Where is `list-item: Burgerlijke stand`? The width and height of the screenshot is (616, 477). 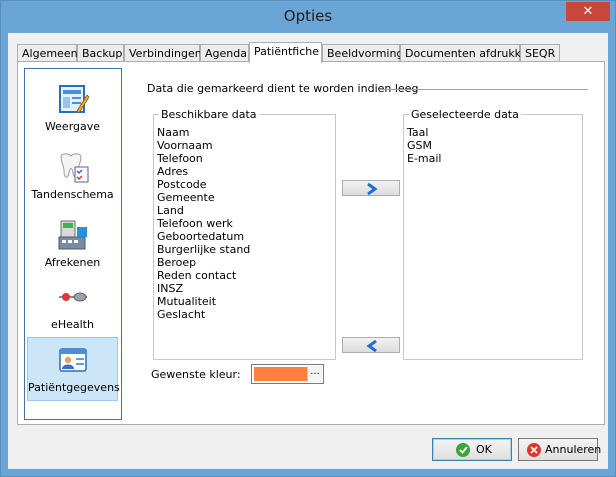 list-item: Burgerlijke stand is located at coordinates (203, 249).